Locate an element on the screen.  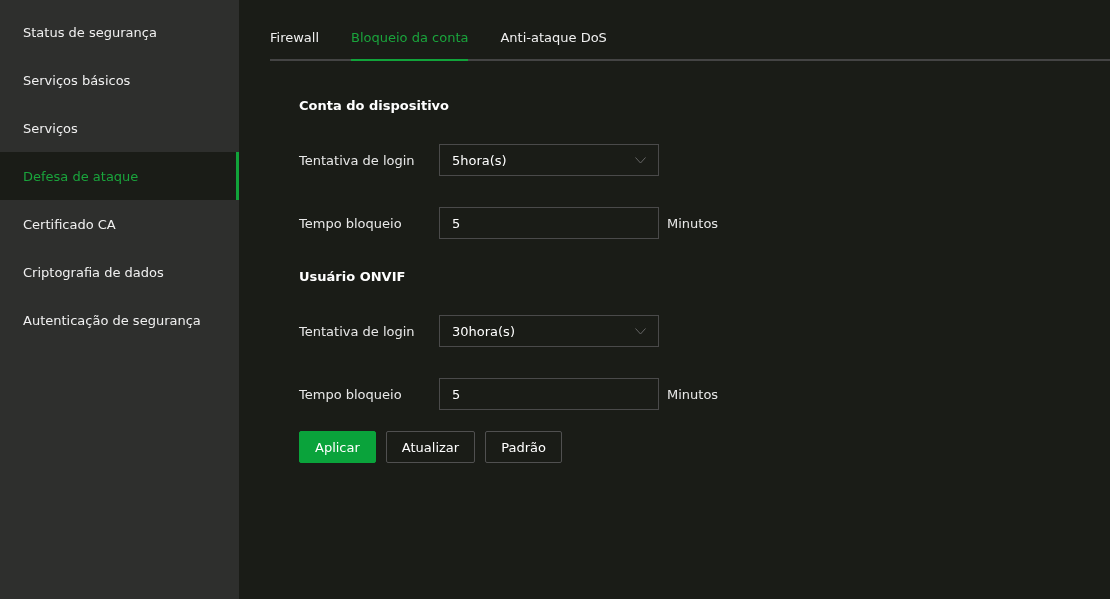
tab: Bloqueio da conta is located at coordinates (410, 36).